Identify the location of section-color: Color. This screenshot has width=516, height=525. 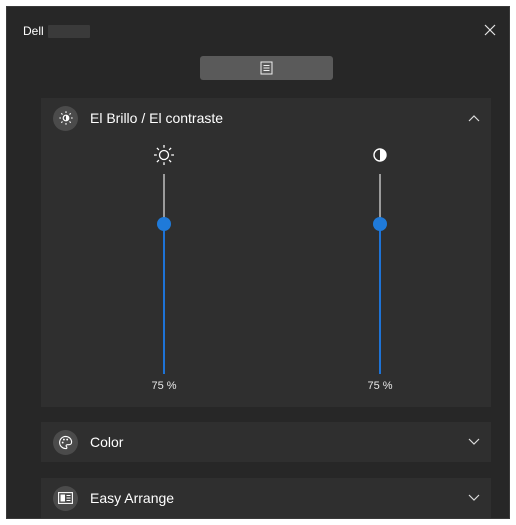
(266, 442).